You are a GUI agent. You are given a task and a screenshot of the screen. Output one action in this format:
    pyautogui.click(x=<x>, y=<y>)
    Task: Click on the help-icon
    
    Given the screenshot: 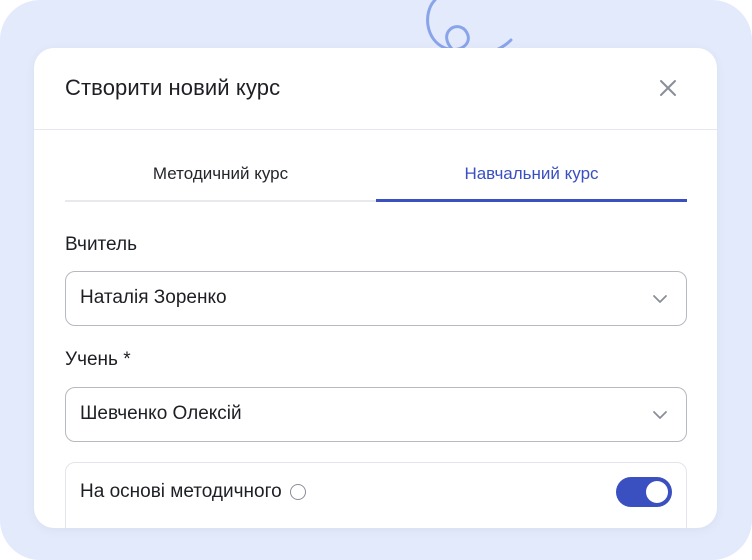 What is the action you would take?
    pyautogui.click(x=297, y=492)
    